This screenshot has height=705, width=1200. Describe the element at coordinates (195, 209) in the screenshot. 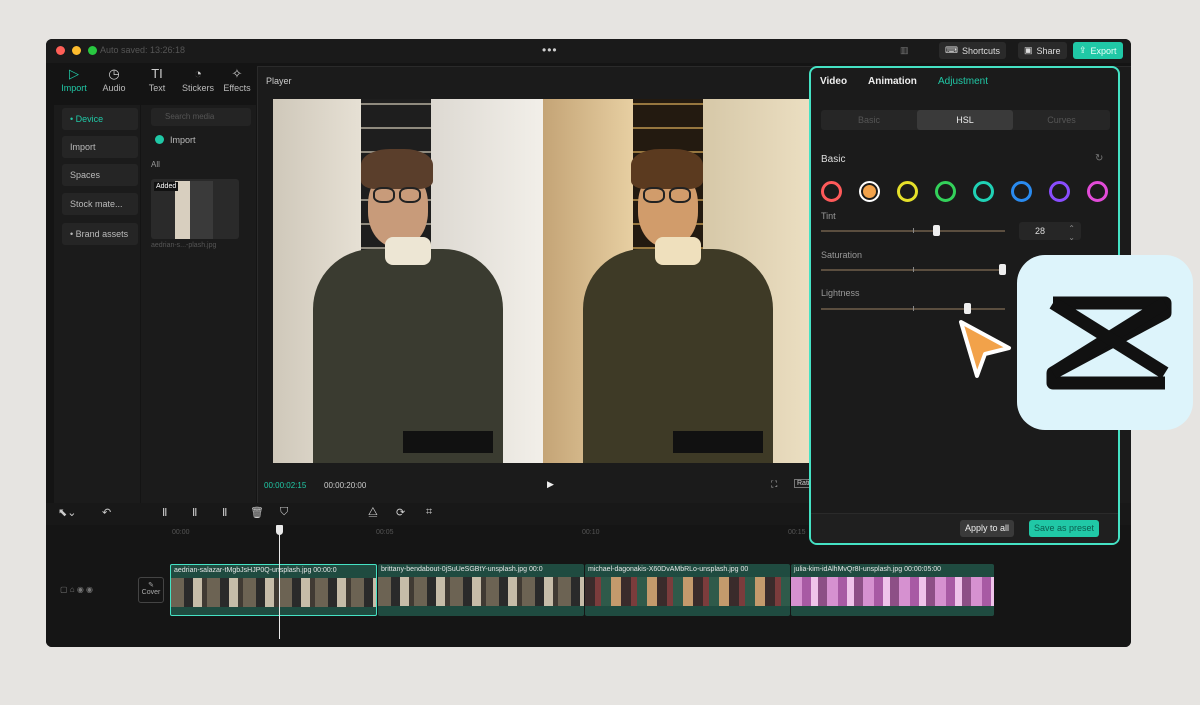

I see `media-thumbnail: Added` at that location.